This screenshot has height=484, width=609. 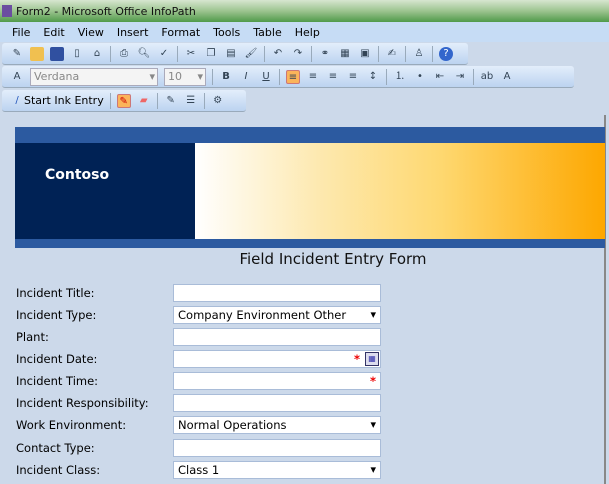 I want to click on value: Normal Operations, so click(x=232, y=425).